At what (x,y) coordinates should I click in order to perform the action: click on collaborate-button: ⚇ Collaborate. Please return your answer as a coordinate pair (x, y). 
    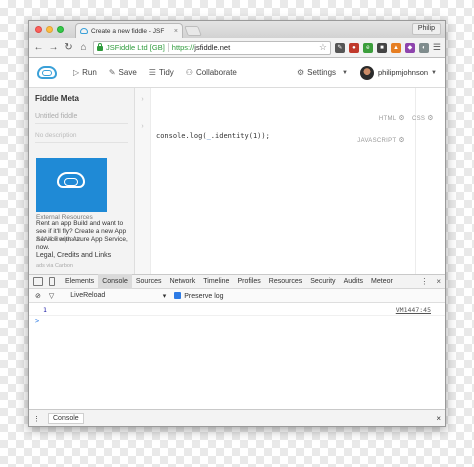
    Looking at the image, I should click on (211, 72).